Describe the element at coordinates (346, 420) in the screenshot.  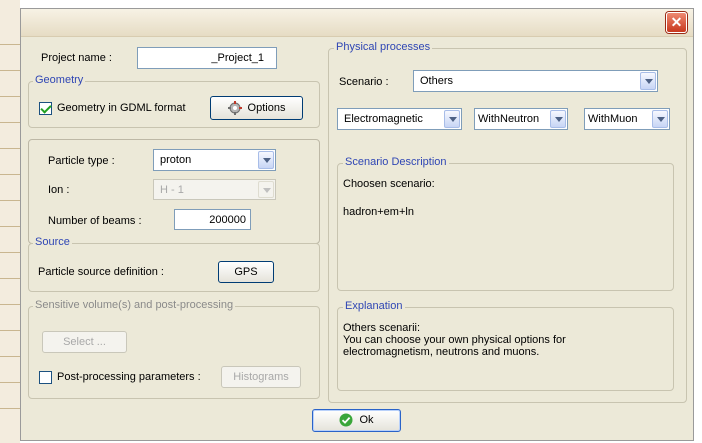
I see `check-icon` at that location.